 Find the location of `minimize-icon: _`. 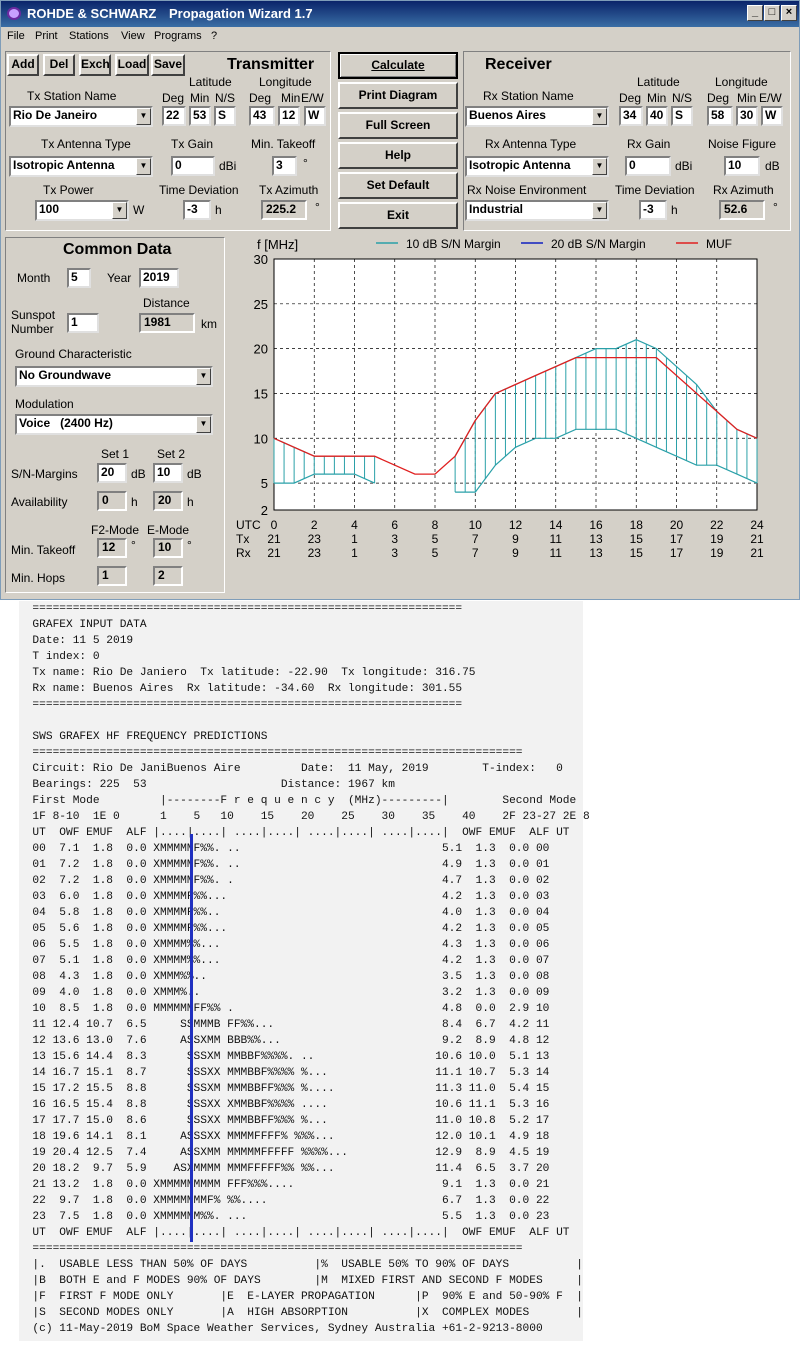

minimize-icon: _ is located at coordinates (755, 13).